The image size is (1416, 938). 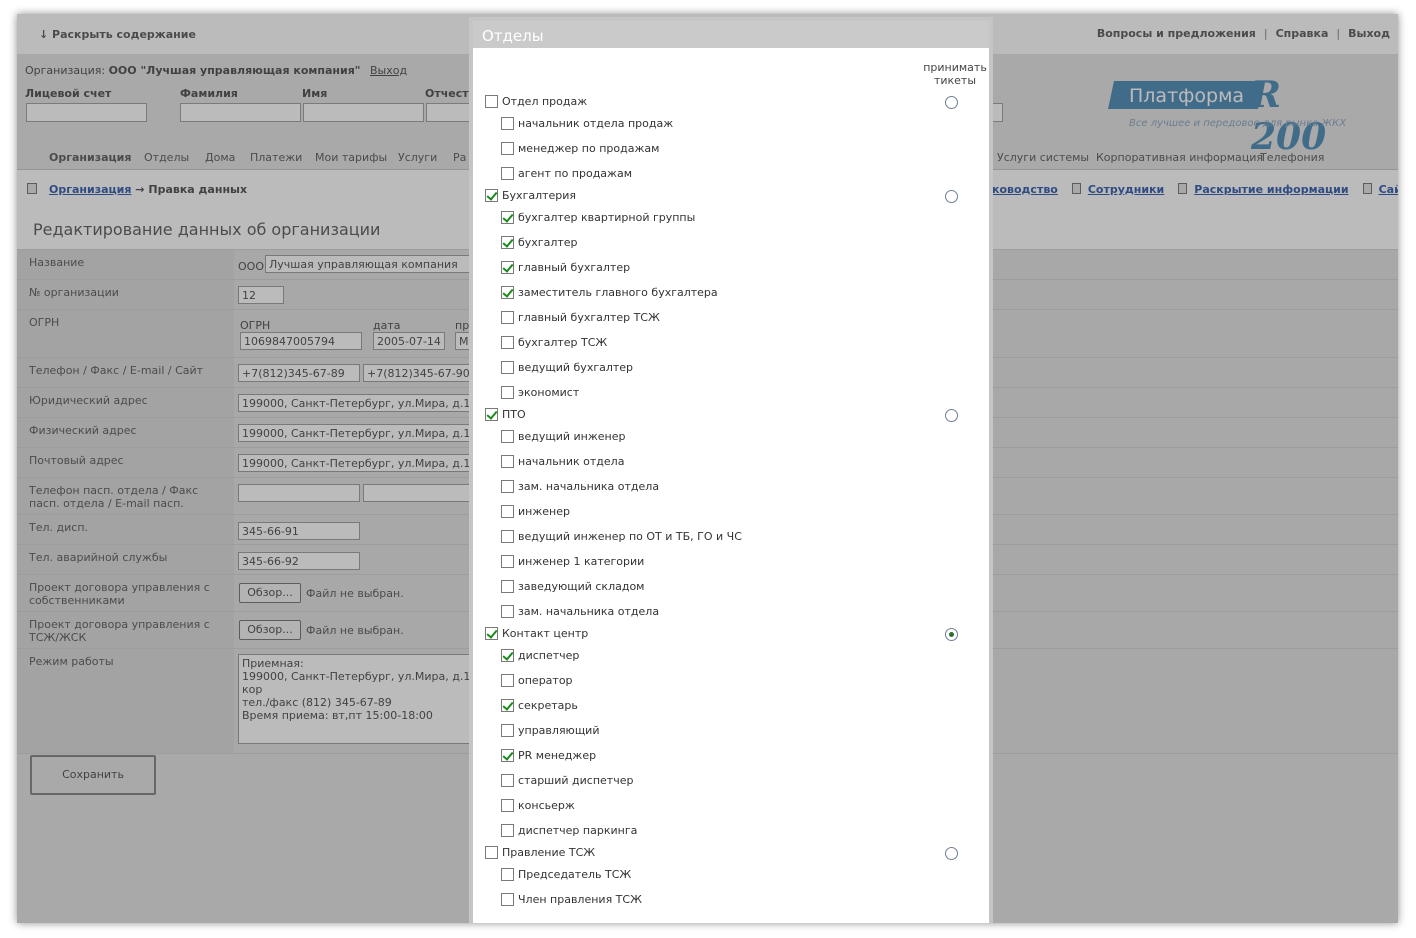 I want to click on role-label: консьерж, so click(x=546, y=805).